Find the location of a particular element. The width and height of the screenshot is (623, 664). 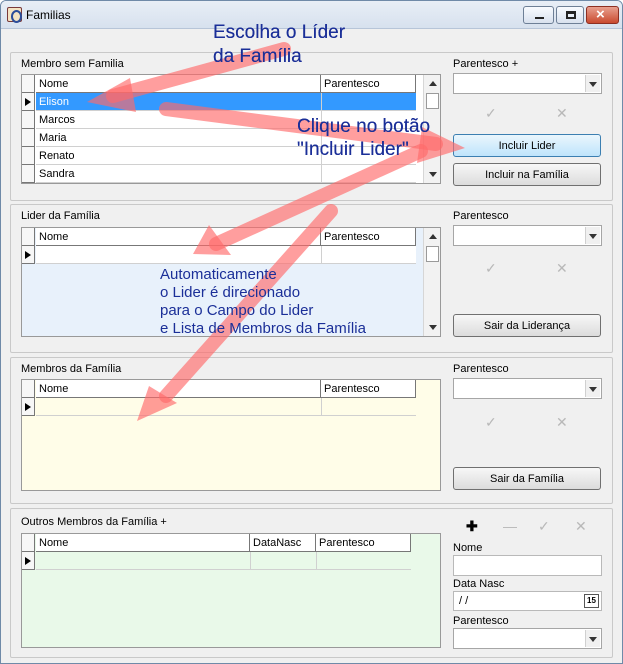

sair-familia-button: Sair da Família is located at coordinates (527, 478).